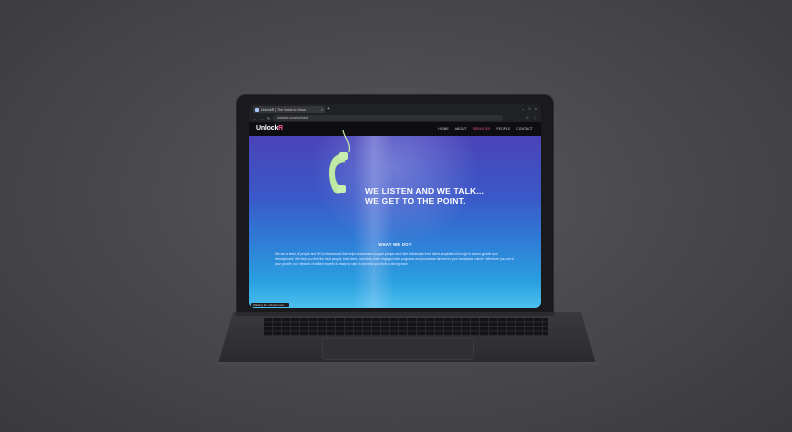 Image resolution: width=792 pixels, height=432 pixels. Describe the element at coordinates (395, 314) in the screenshot. I see `laptop-hinge` at that location.